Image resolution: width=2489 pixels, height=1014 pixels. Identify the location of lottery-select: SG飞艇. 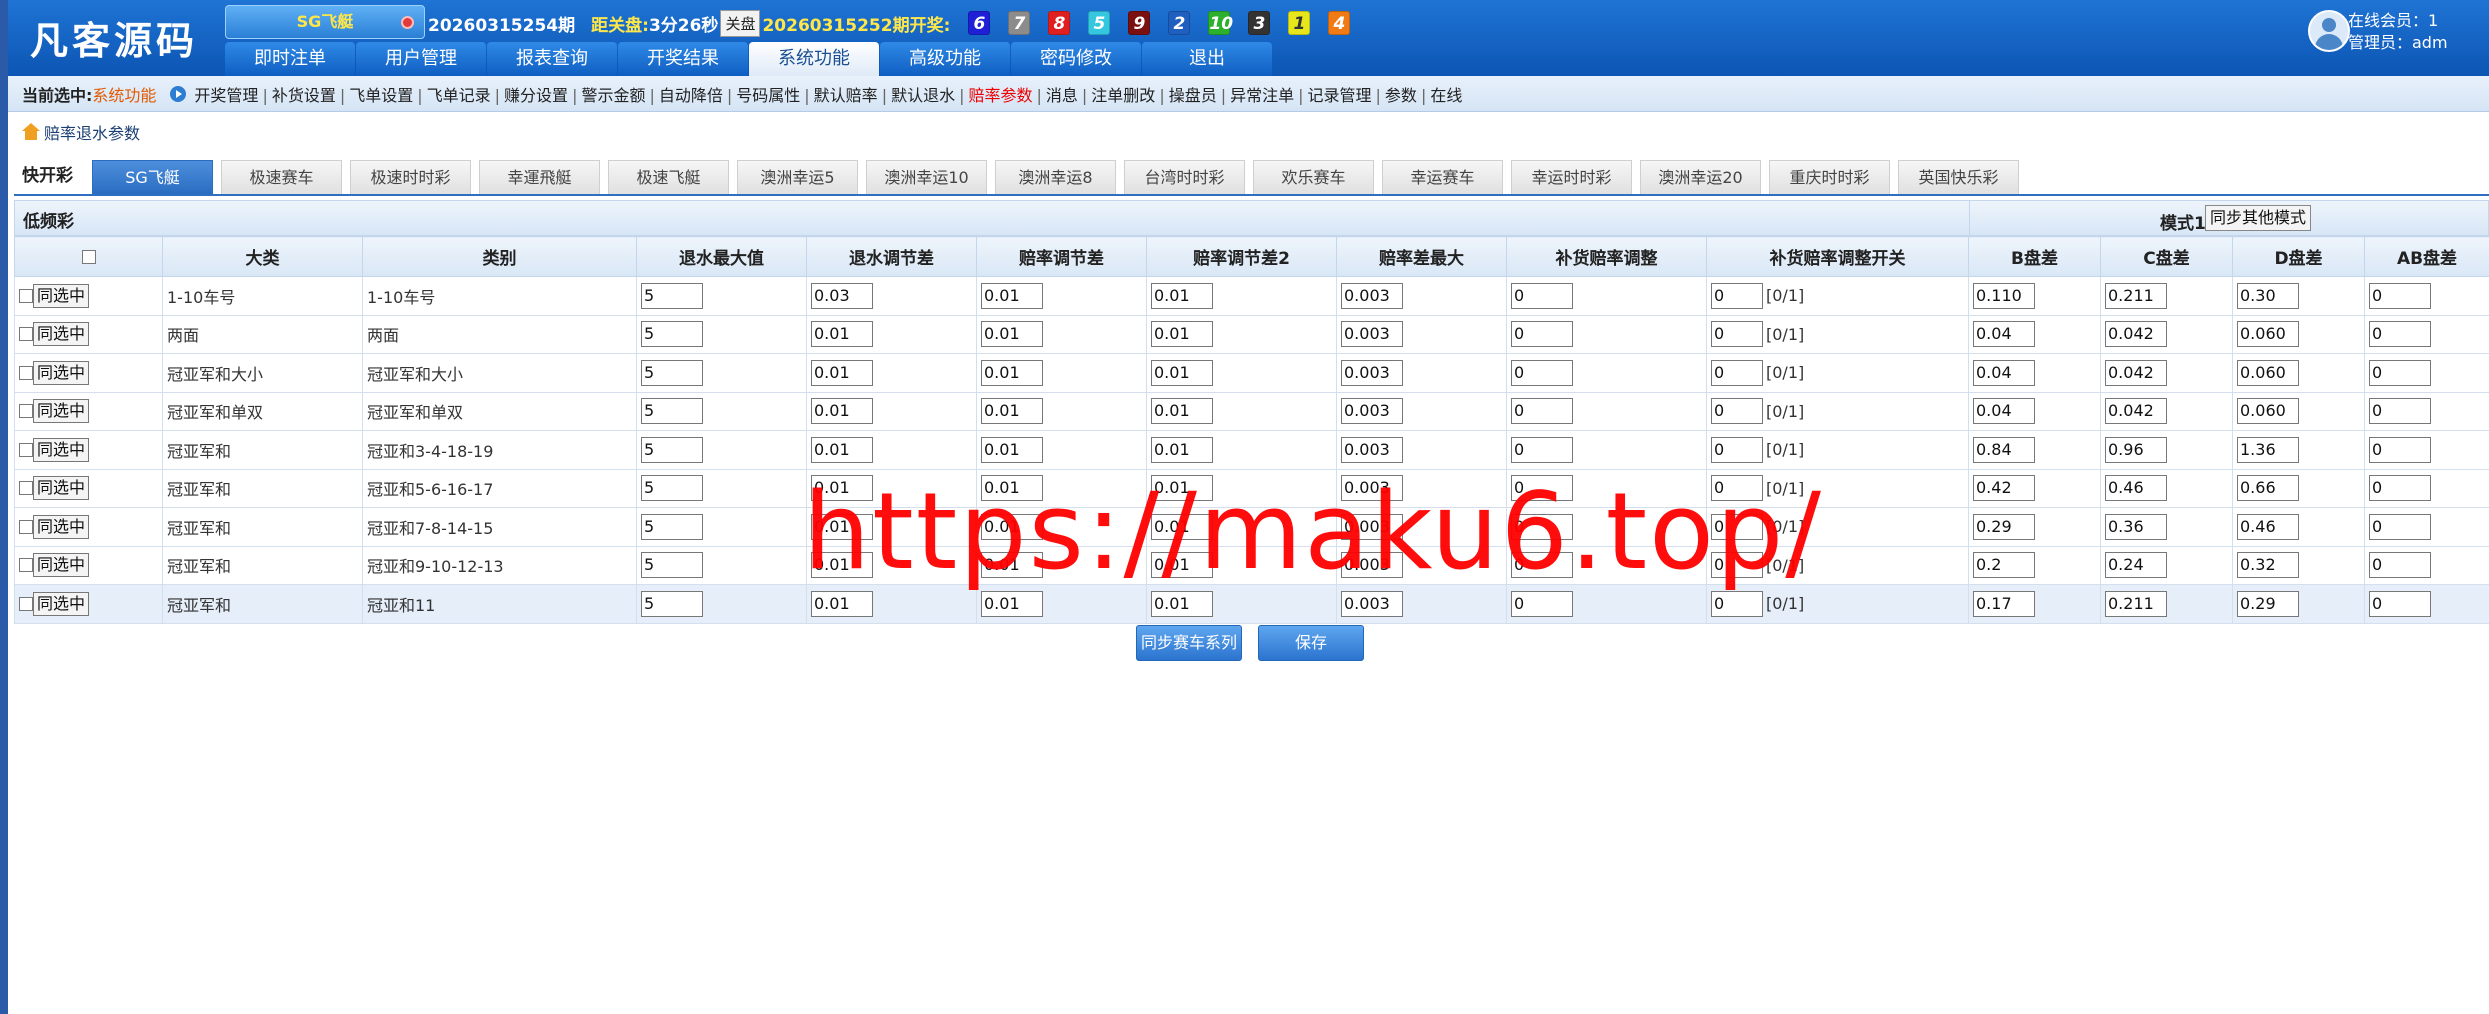
(325, 22).